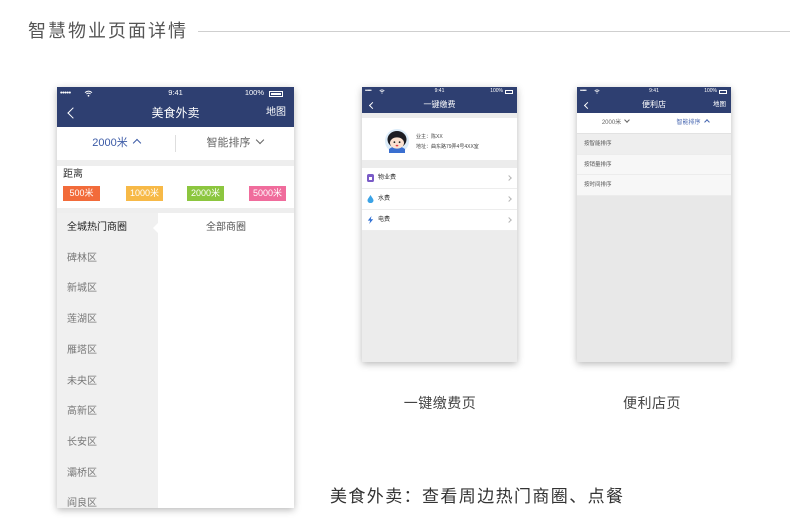  What do you see at coordinates (384, 199) in the screenshot?
I see `payment-item-label: 水费` at bounding box center [384, 199].